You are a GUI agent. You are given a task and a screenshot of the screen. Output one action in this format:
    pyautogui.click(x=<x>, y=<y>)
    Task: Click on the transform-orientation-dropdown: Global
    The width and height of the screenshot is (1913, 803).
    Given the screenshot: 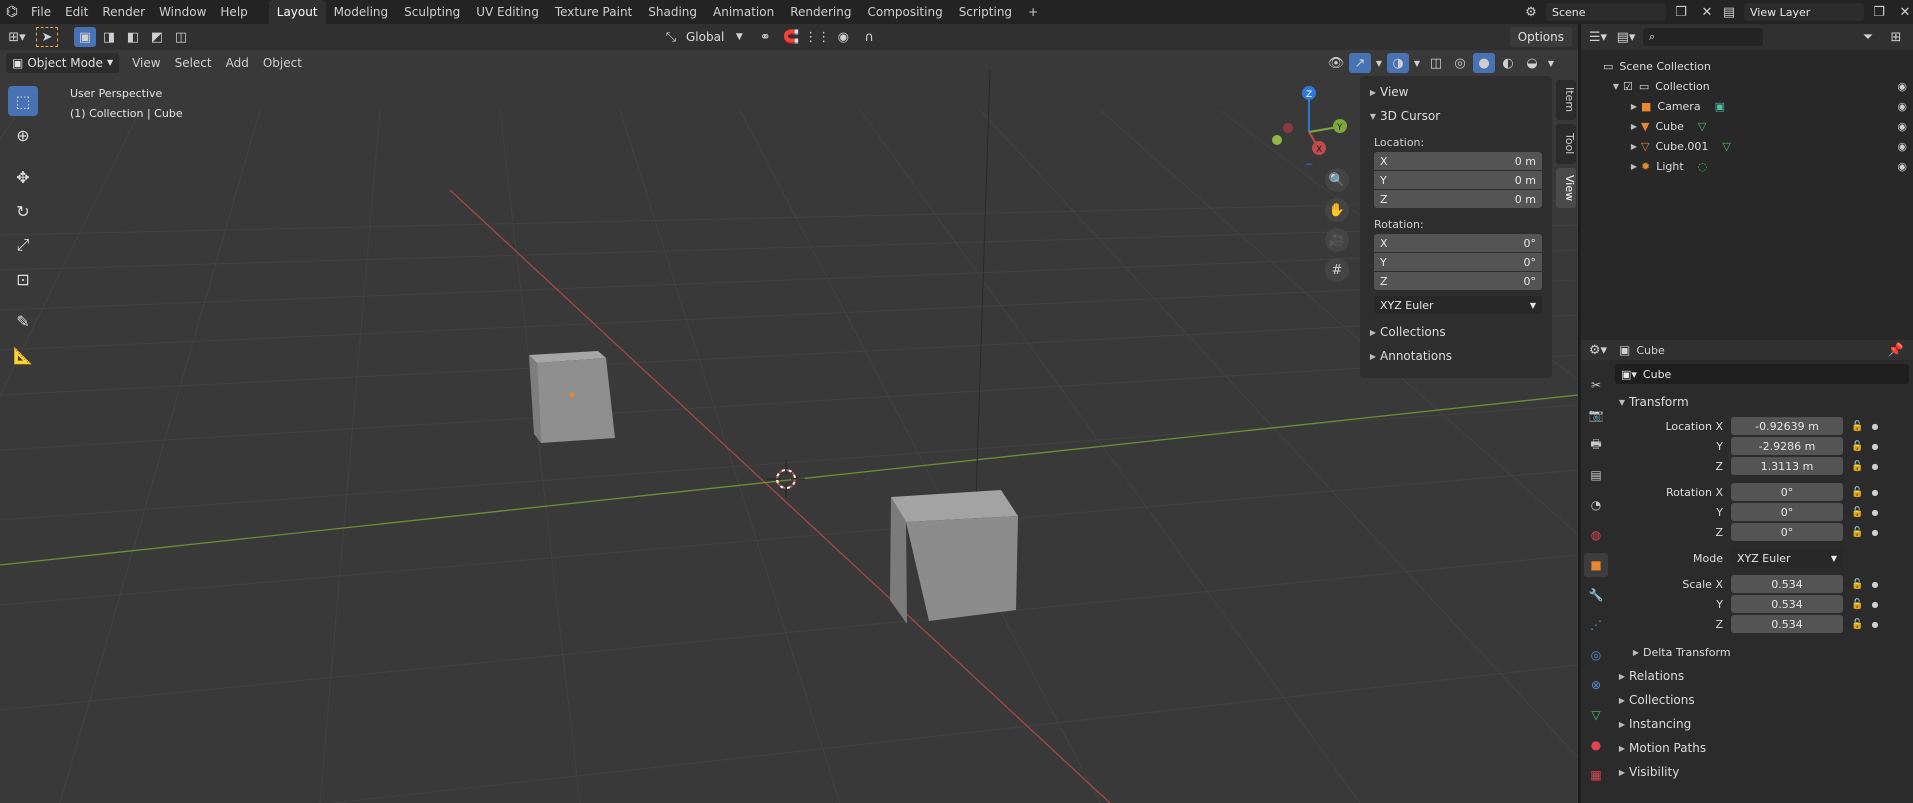 What is the action you would take?
    pyautogui.click(x=705, y=37)
    